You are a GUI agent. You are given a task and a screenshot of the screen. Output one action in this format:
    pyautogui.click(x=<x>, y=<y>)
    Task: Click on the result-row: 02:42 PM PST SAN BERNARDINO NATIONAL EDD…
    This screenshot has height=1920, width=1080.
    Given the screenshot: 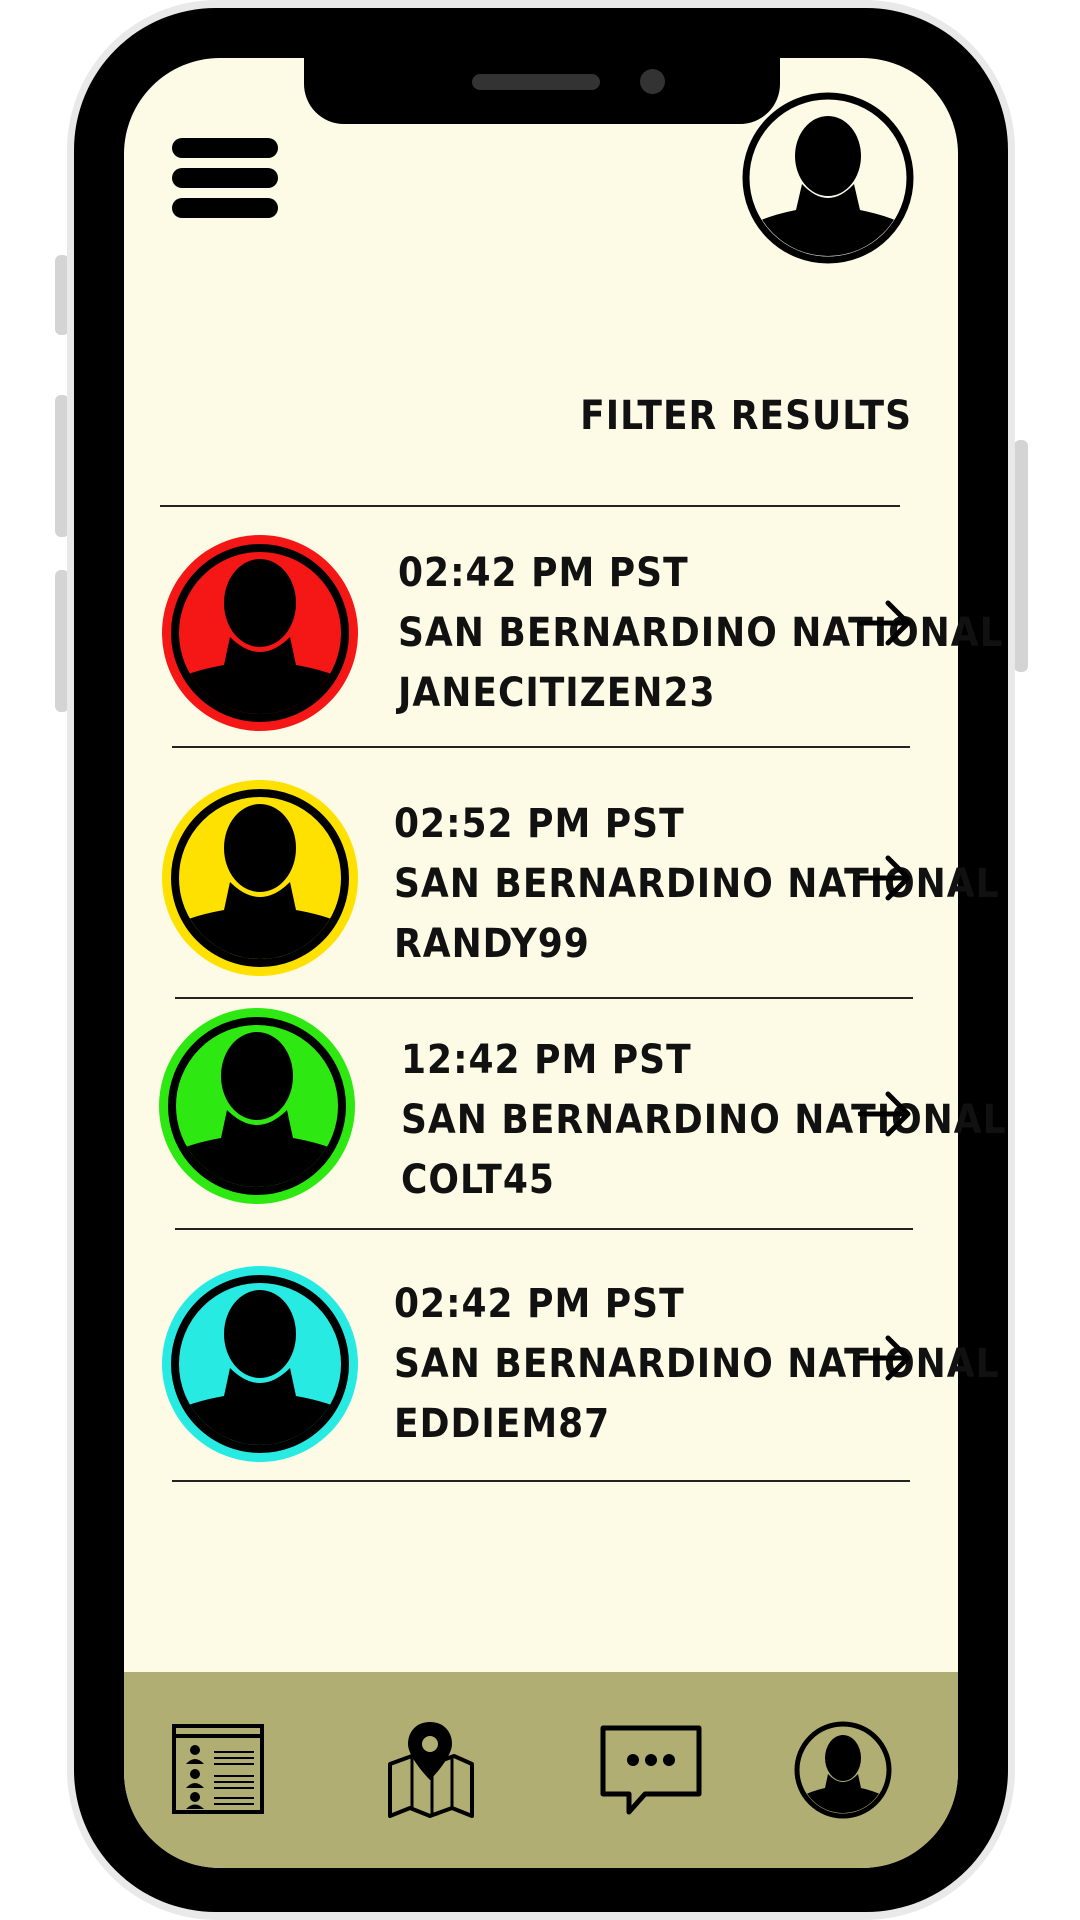 What is the action you would take?
    pyautogui.click(x=579, y=1364)
    